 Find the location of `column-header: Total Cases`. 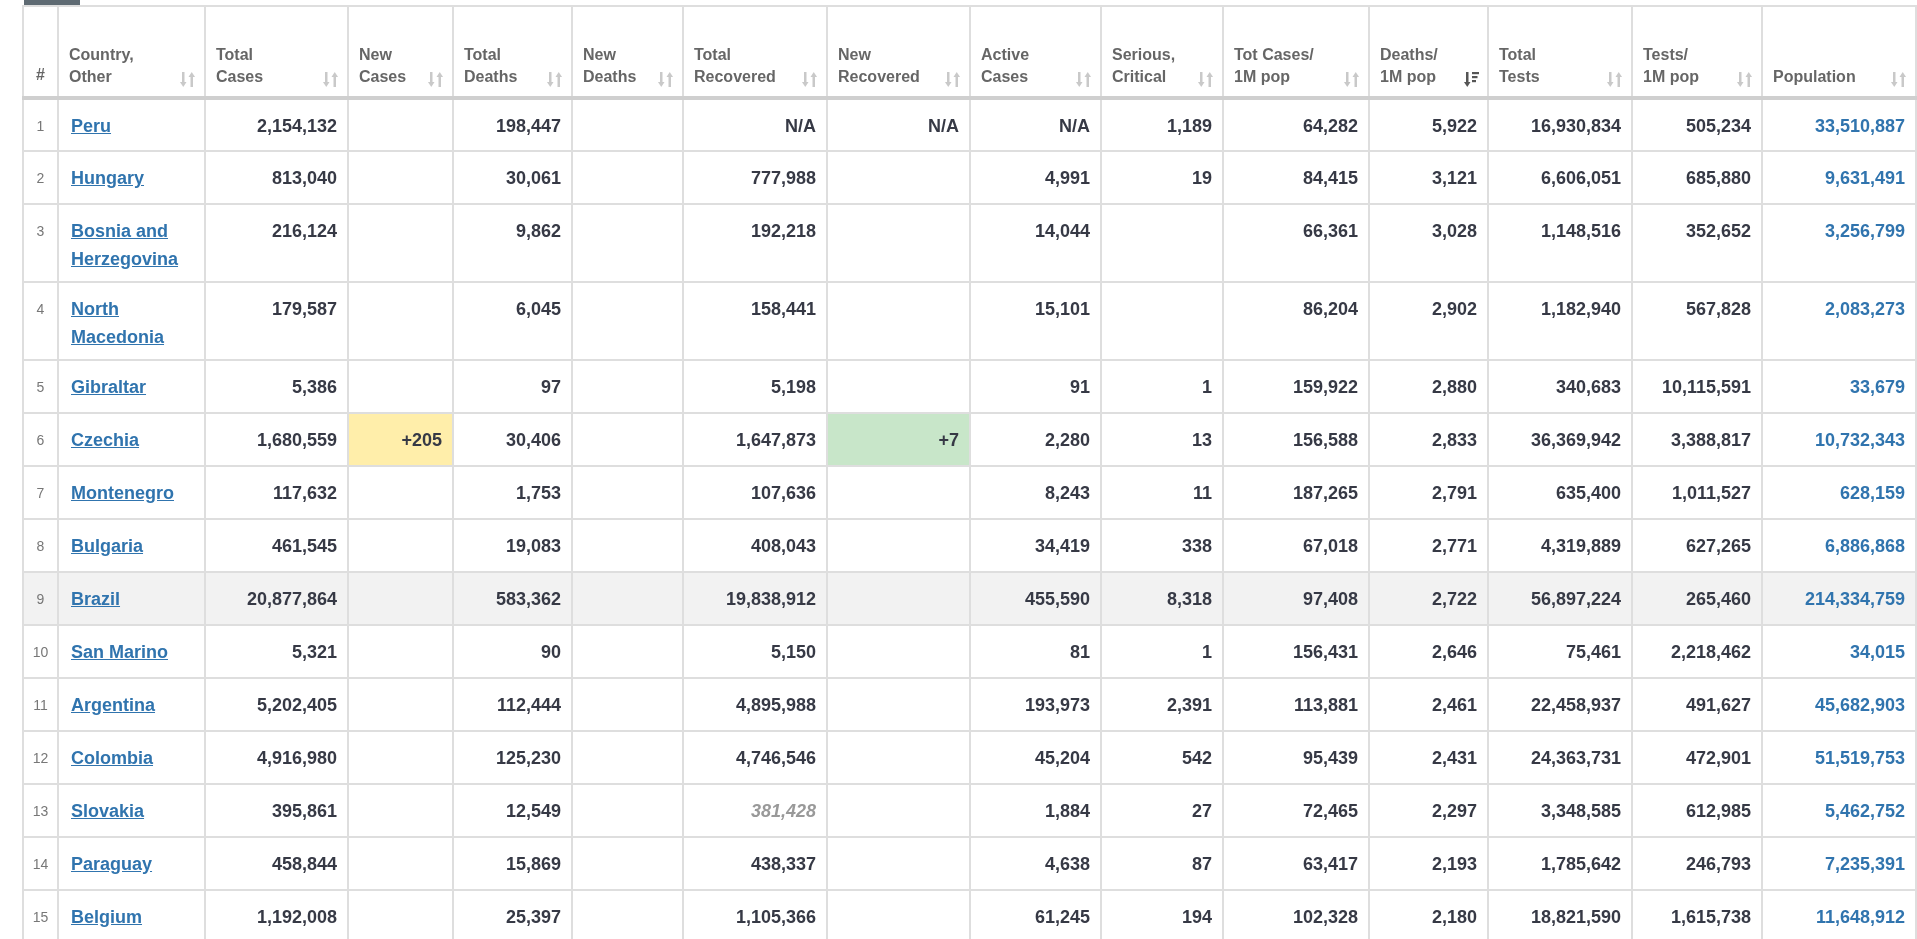

column-header: Total Cases is located at coordinates (240, 66).